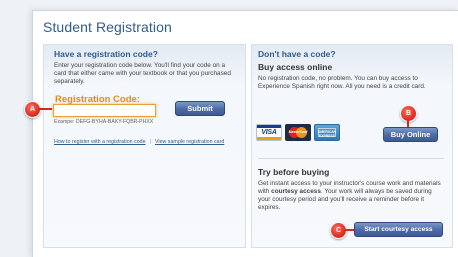 This screenshot has width=458, height=257. I want to click on payment-cards: VISA MasterCard AMERICAN EXPRESS, so click(299, 133).